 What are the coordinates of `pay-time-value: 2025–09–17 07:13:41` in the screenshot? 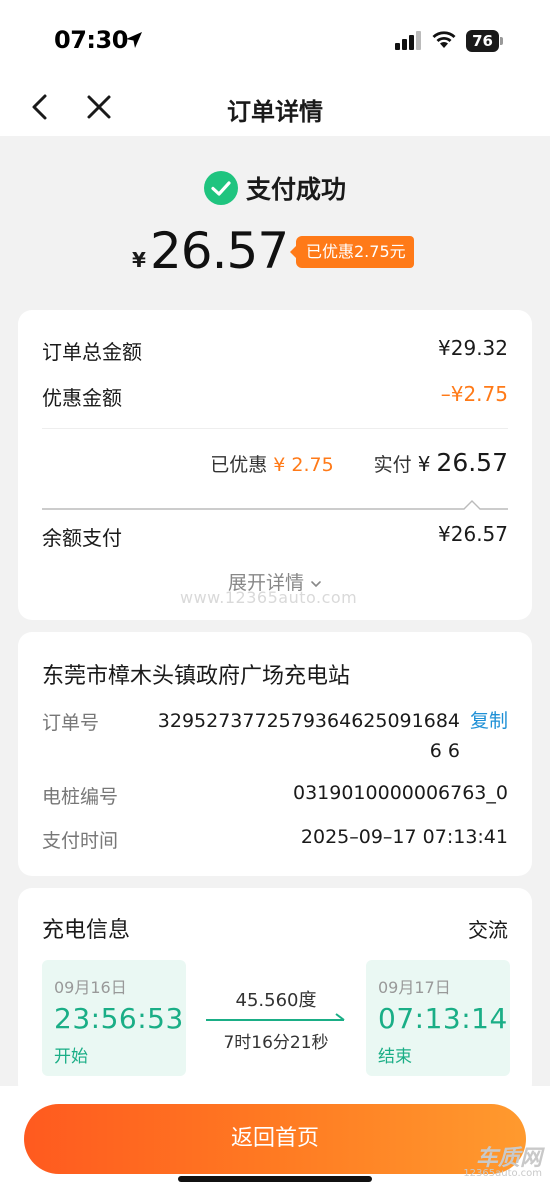 It's located at (404, 837).